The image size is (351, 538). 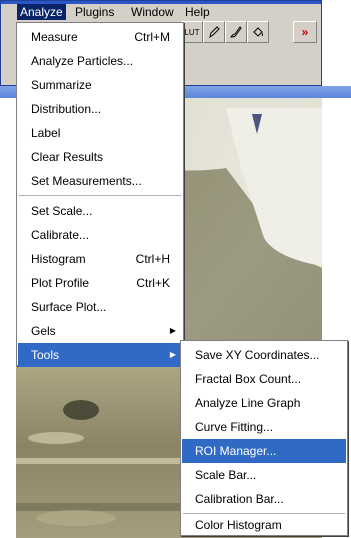 What do you see at coordinates (153, 283) in the screenshot?
I see `shortcut-label: Ctrl+K` at bounding box center [153, 283].